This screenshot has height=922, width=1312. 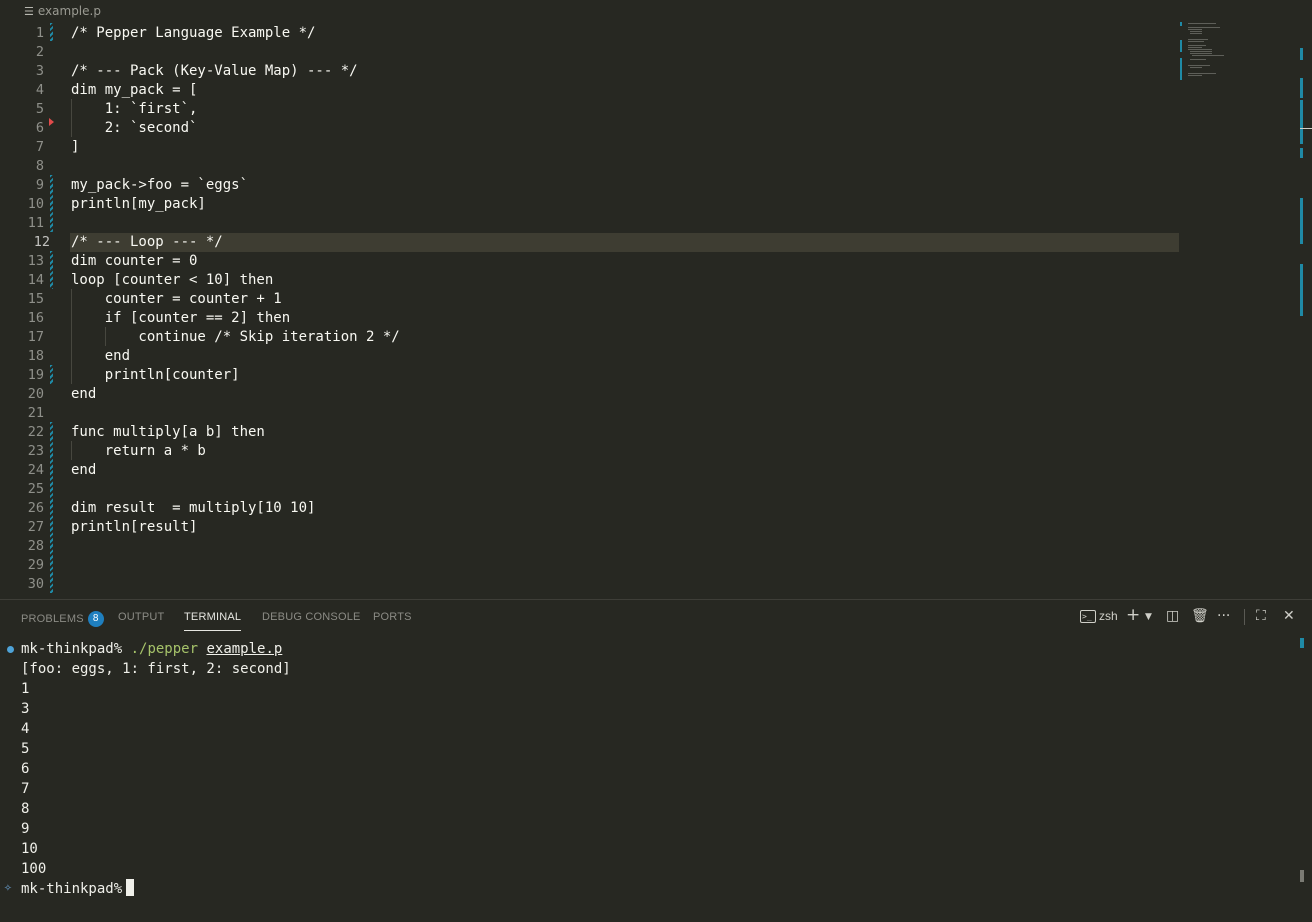 I want to click on line-number: 24, so click(x=22, y=470).